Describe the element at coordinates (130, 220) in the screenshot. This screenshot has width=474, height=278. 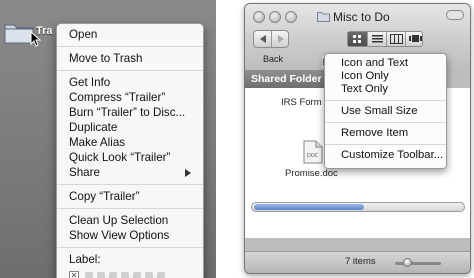
I see `menu-item-clean-up-selection: Clean Up Selection` at that location.